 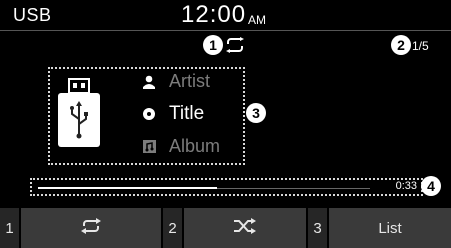 What do you see at coordinates (149, 82) in the screenshot?
I see `person-icon` at bounding box center [149, 82].